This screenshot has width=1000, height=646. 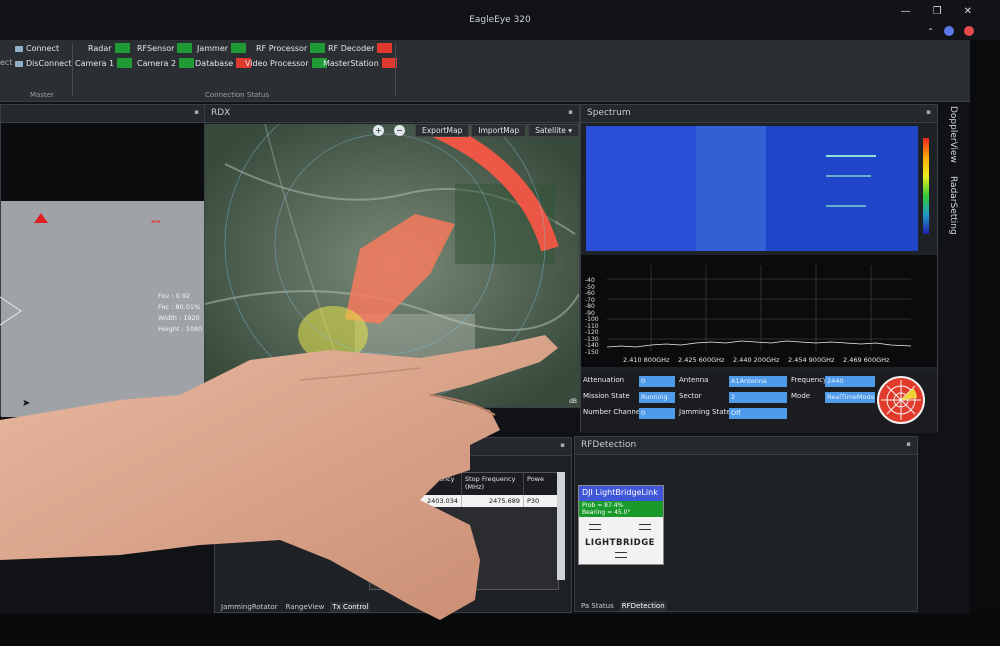 I want to click on alert-icon, so click(x=969, y=31).